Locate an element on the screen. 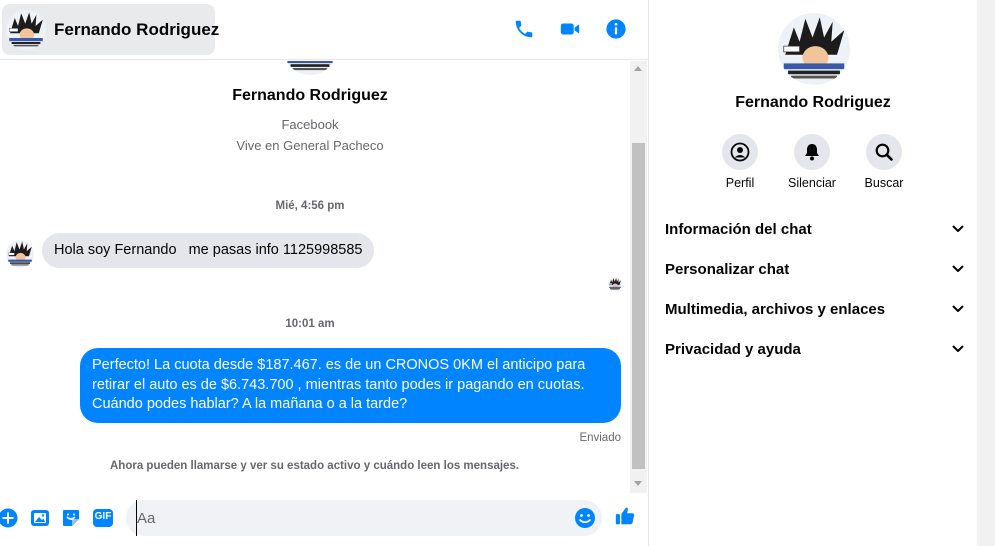  intro-network: Facebook is located at coordinates (310, 124).